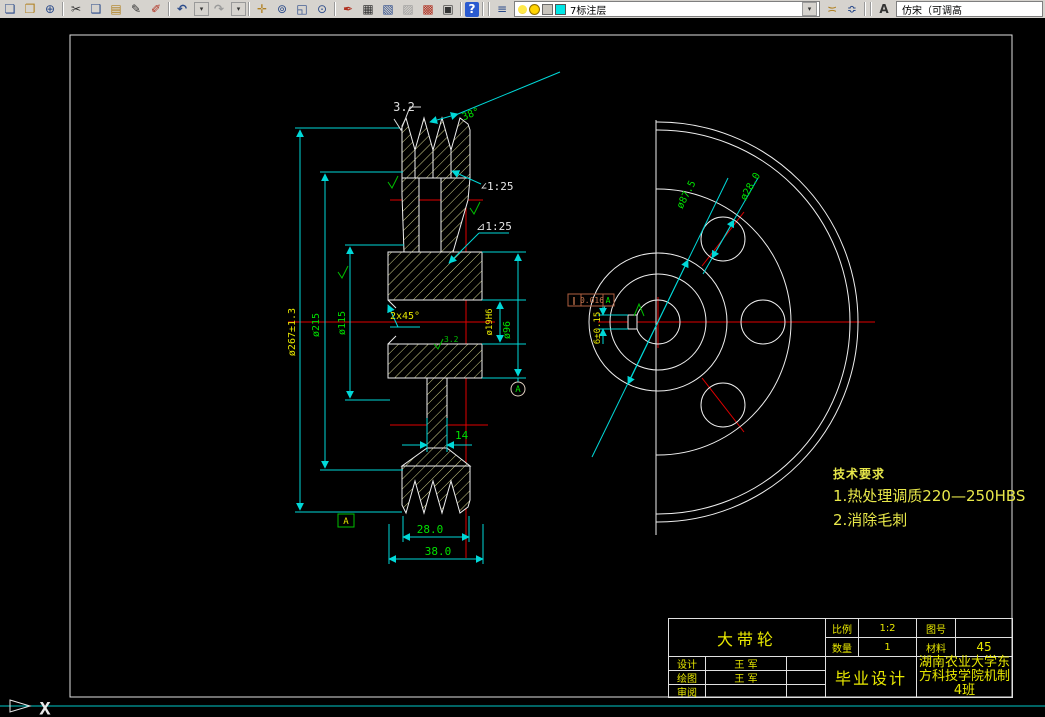 This screenshot has width=1045, height=717. Describe the element at coordinates (451, 339) in the screenshot. I see `dim-bore-roughness: 3.2` at that location.